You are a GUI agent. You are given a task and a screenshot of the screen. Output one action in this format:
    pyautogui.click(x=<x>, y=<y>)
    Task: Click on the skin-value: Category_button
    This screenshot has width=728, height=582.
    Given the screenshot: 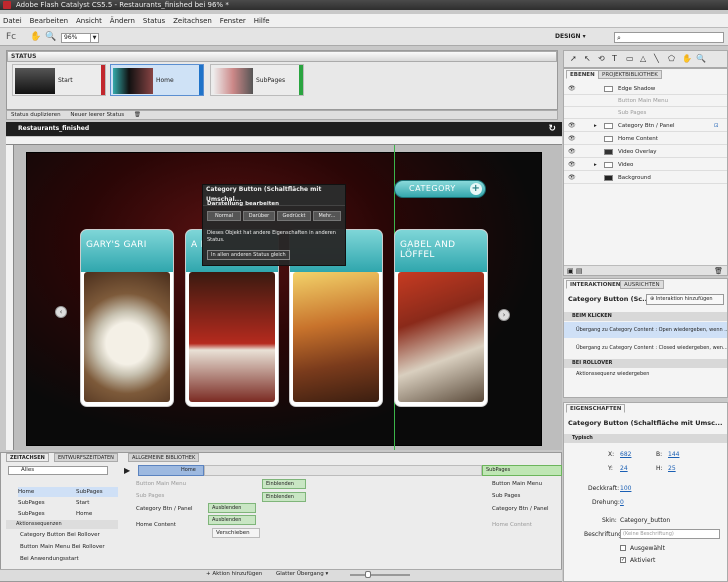 What is the action you would take?
    pyautogui.click(x=645, y=520)
    